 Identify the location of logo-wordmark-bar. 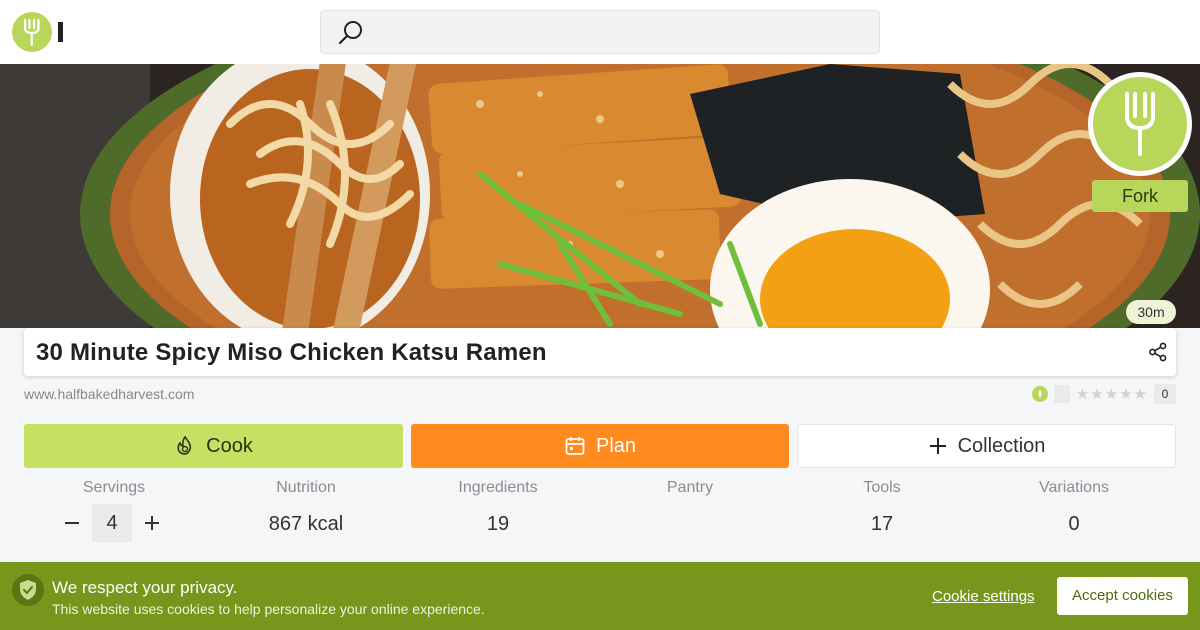
(60, 32).